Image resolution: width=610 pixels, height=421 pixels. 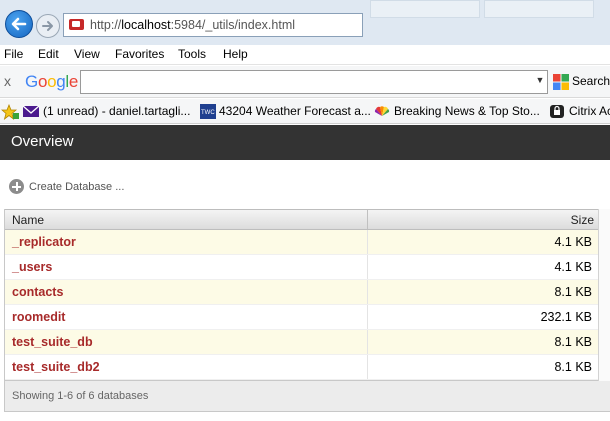 What do you see at coordinates (106, 25) in the screenshot?
I see `url-prefix: http://` at bounding box center [106, 25].